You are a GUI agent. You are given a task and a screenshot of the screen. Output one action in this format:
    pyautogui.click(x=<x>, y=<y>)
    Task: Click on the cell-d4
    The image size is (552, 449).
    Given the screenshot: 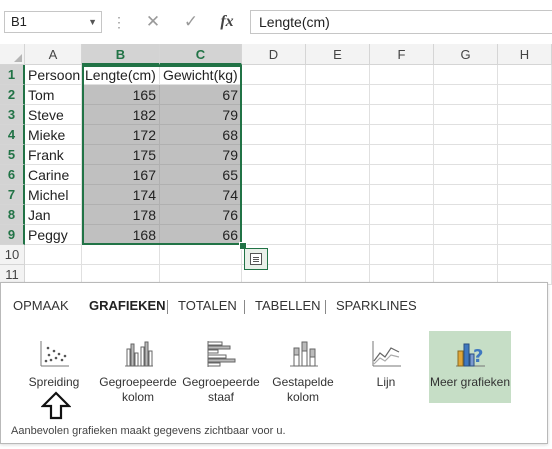 What is the action you would take?
    pyautogui.click(x=274, y=135)
    